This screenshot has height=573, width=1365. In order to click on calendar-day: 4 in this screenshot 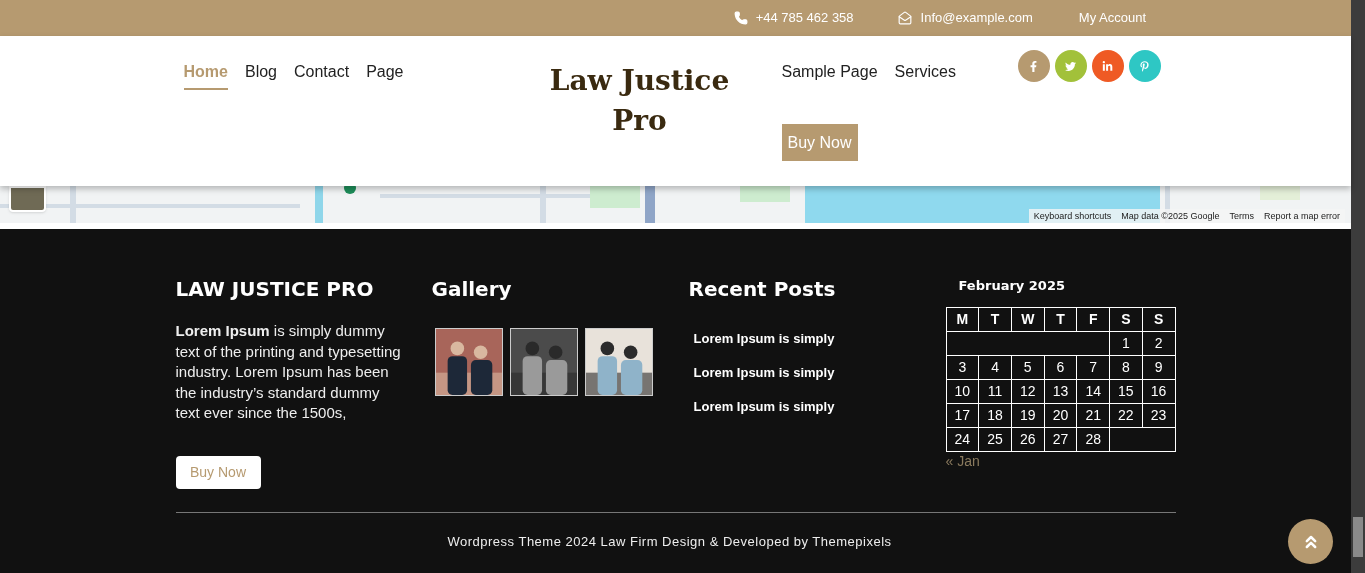, I will do `click(995, 367)`.